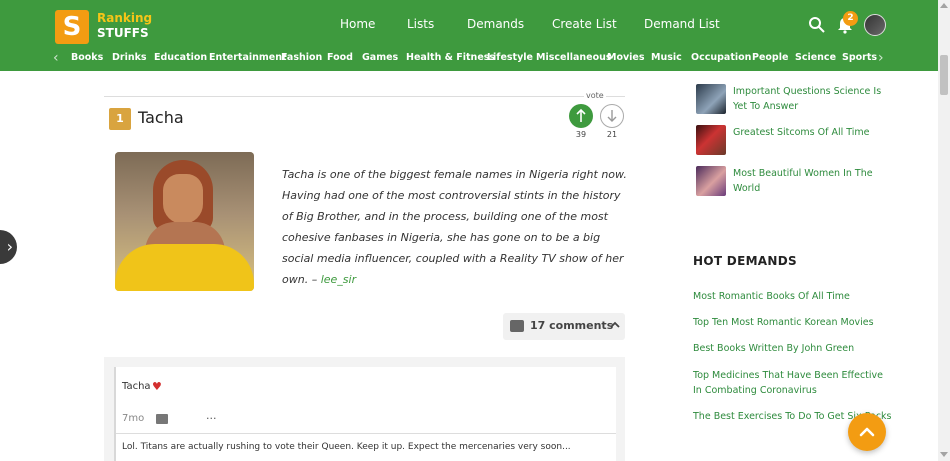 Image resolution: width=950 pixels, height=461 pixels. What do you see at coordinates (420, 25) in the screenshot?
I see `nav-lists: Lists` at bounding box center [420, 25].